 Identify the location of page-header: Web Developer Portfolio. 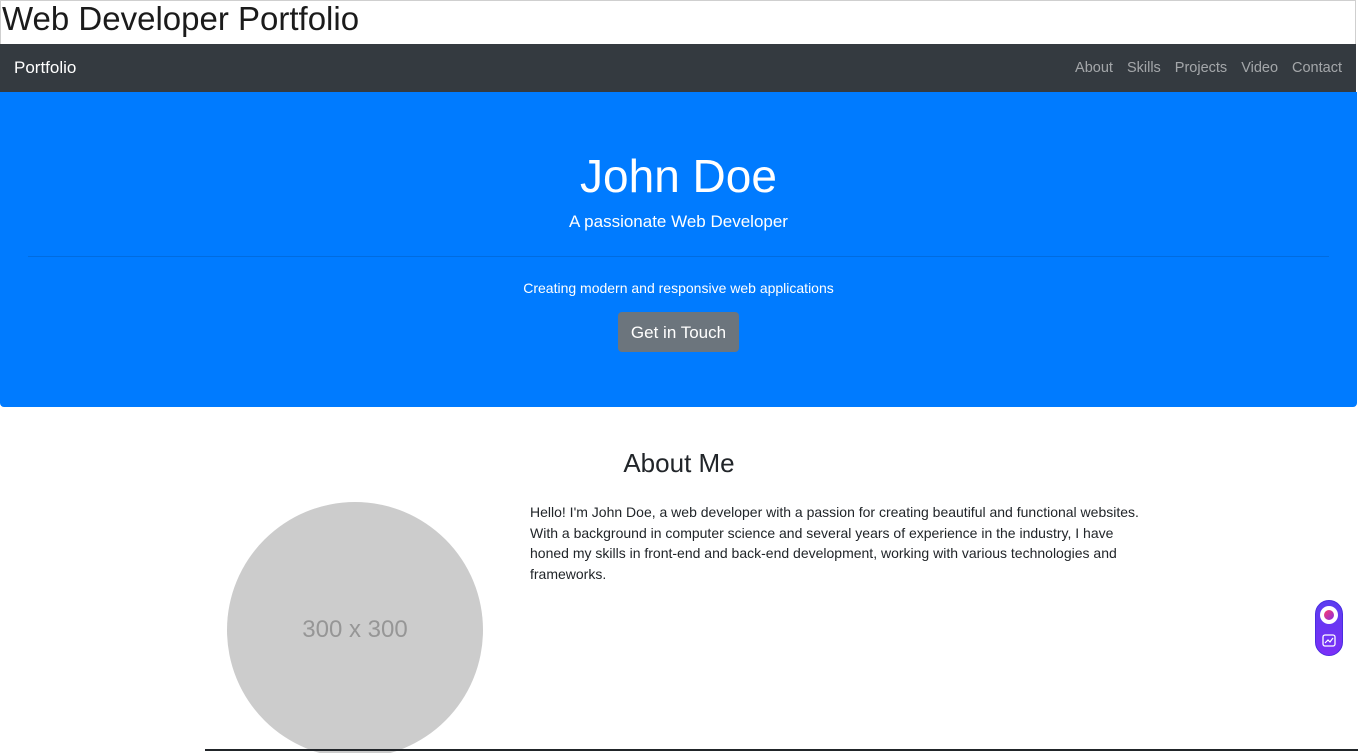
(678, 22).